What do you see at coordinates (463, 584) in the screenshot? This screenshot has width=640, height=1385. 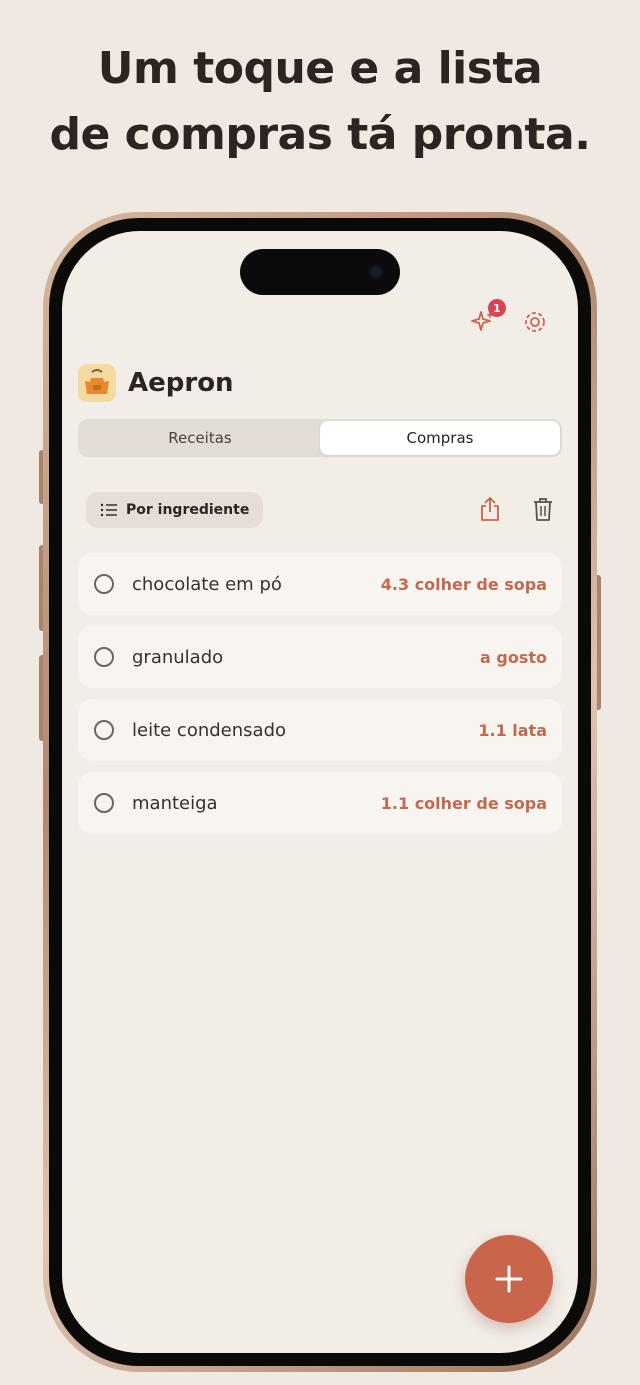 I see `item-quantity: 4.3 colher de sopa` at bounding box center [463, 584].